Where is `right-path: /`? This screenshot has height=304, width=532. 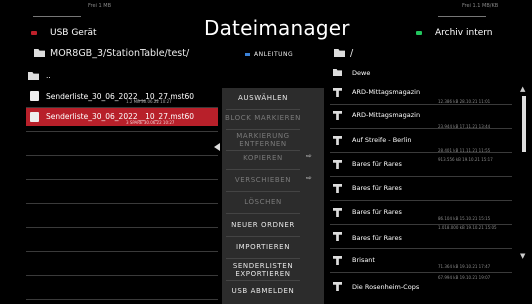
right-path: / is located at coordinates (343, 53).